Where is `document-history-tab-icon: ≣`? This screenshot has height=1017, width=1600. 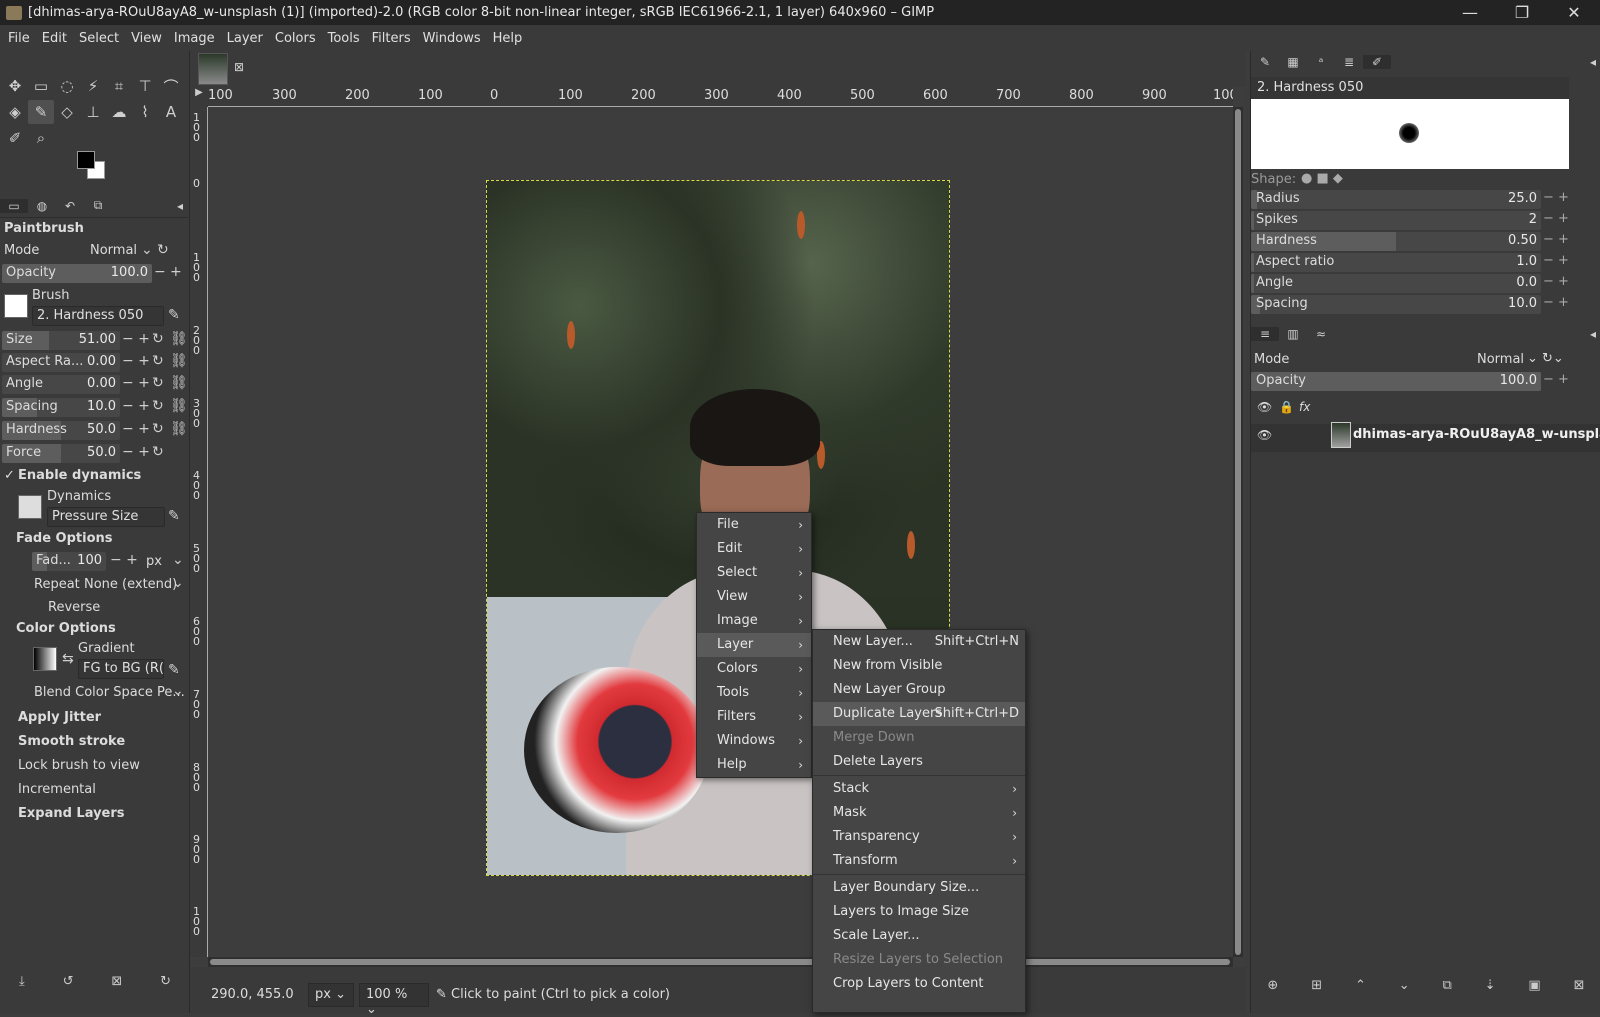 document-history-tab-icon: ≣ is located at coordinates (1349, 62).